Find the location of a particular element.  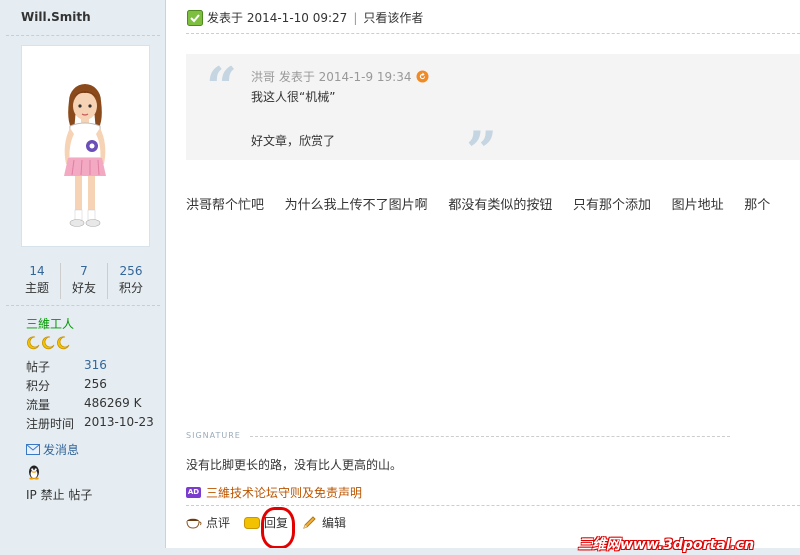

stat-value: 7 is located at coordinates (84, 271).